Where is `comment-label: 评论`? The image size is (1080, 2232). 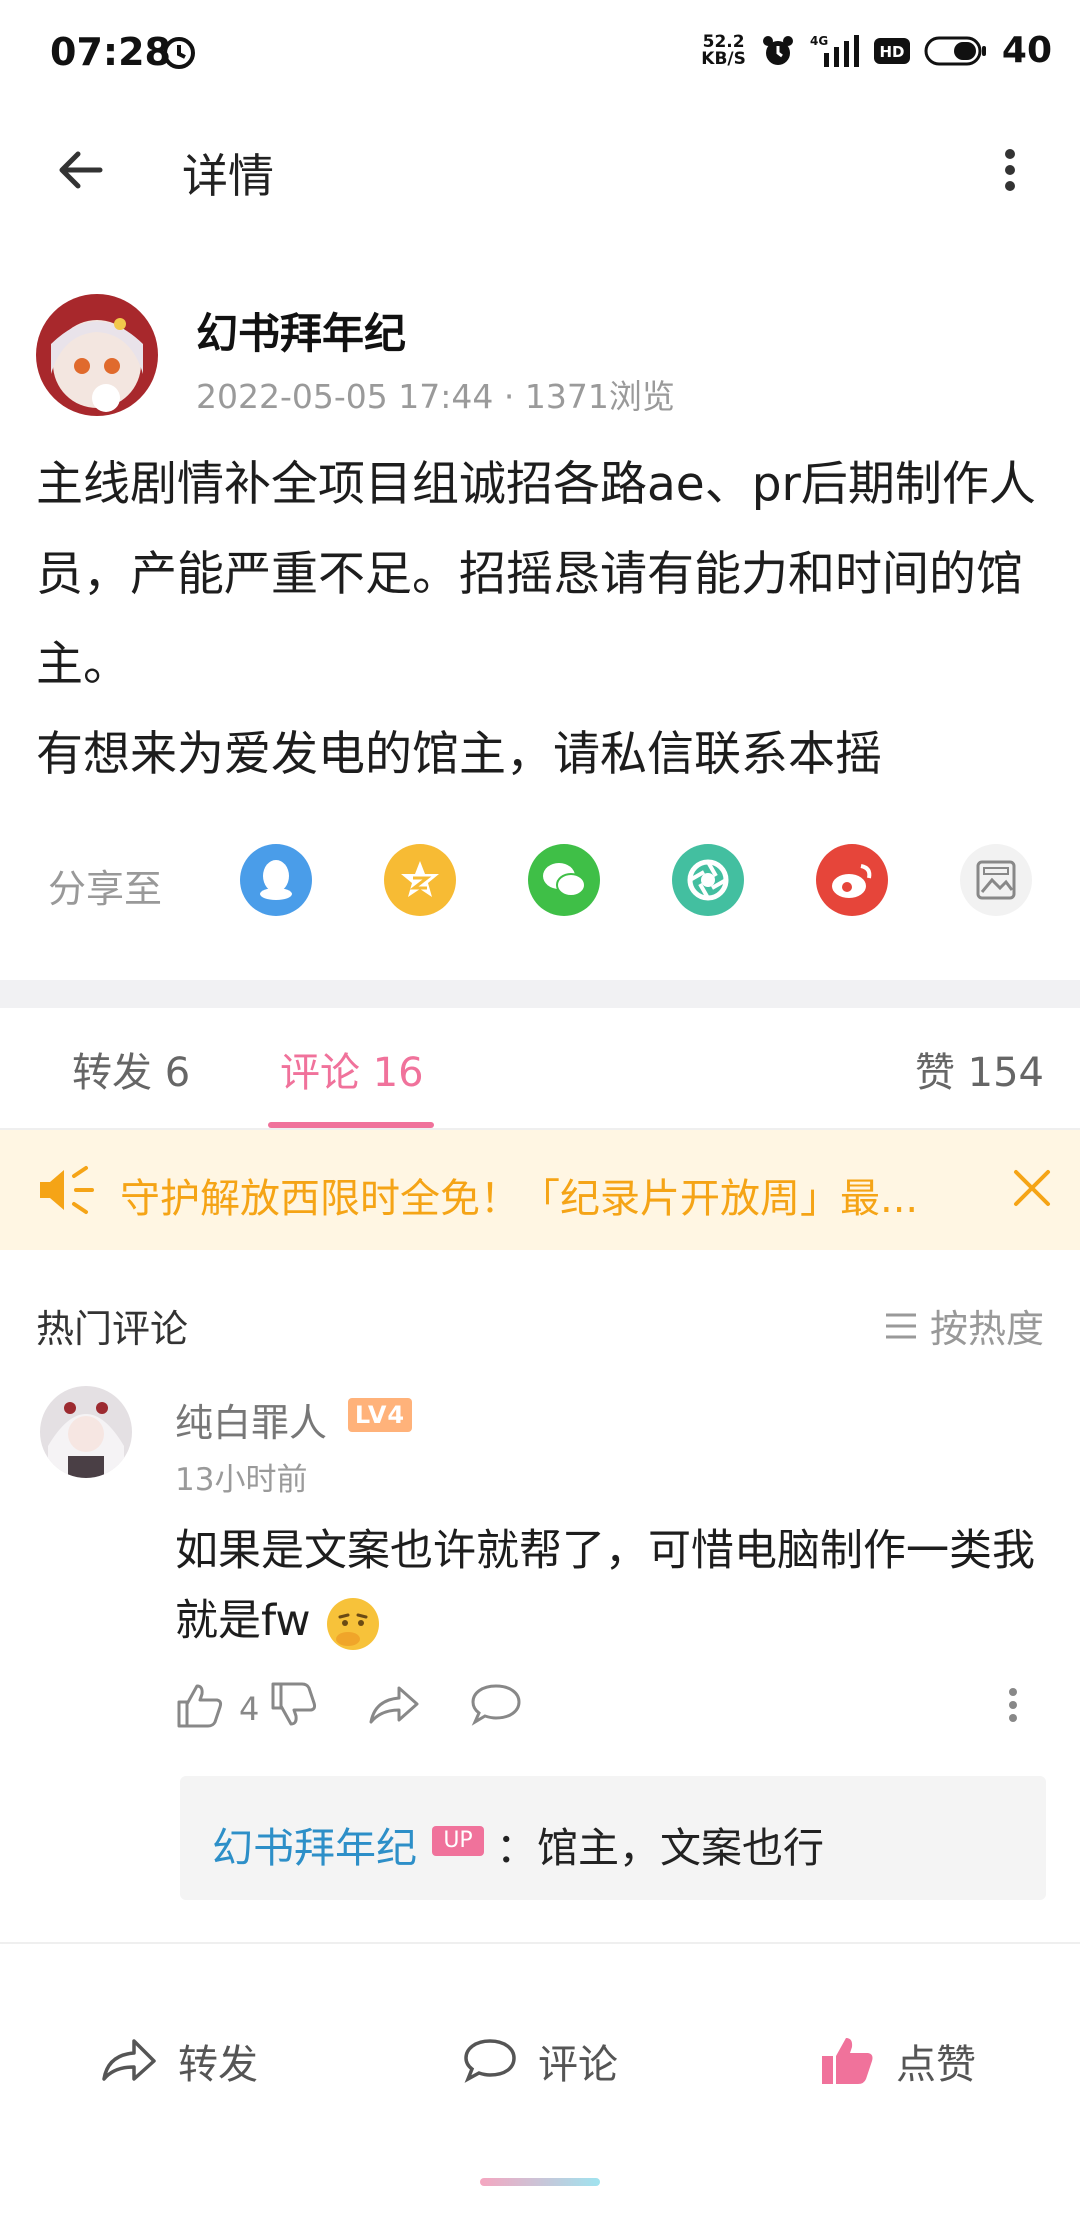
comment-label: 评论 is located at coordinates (578, 2065).